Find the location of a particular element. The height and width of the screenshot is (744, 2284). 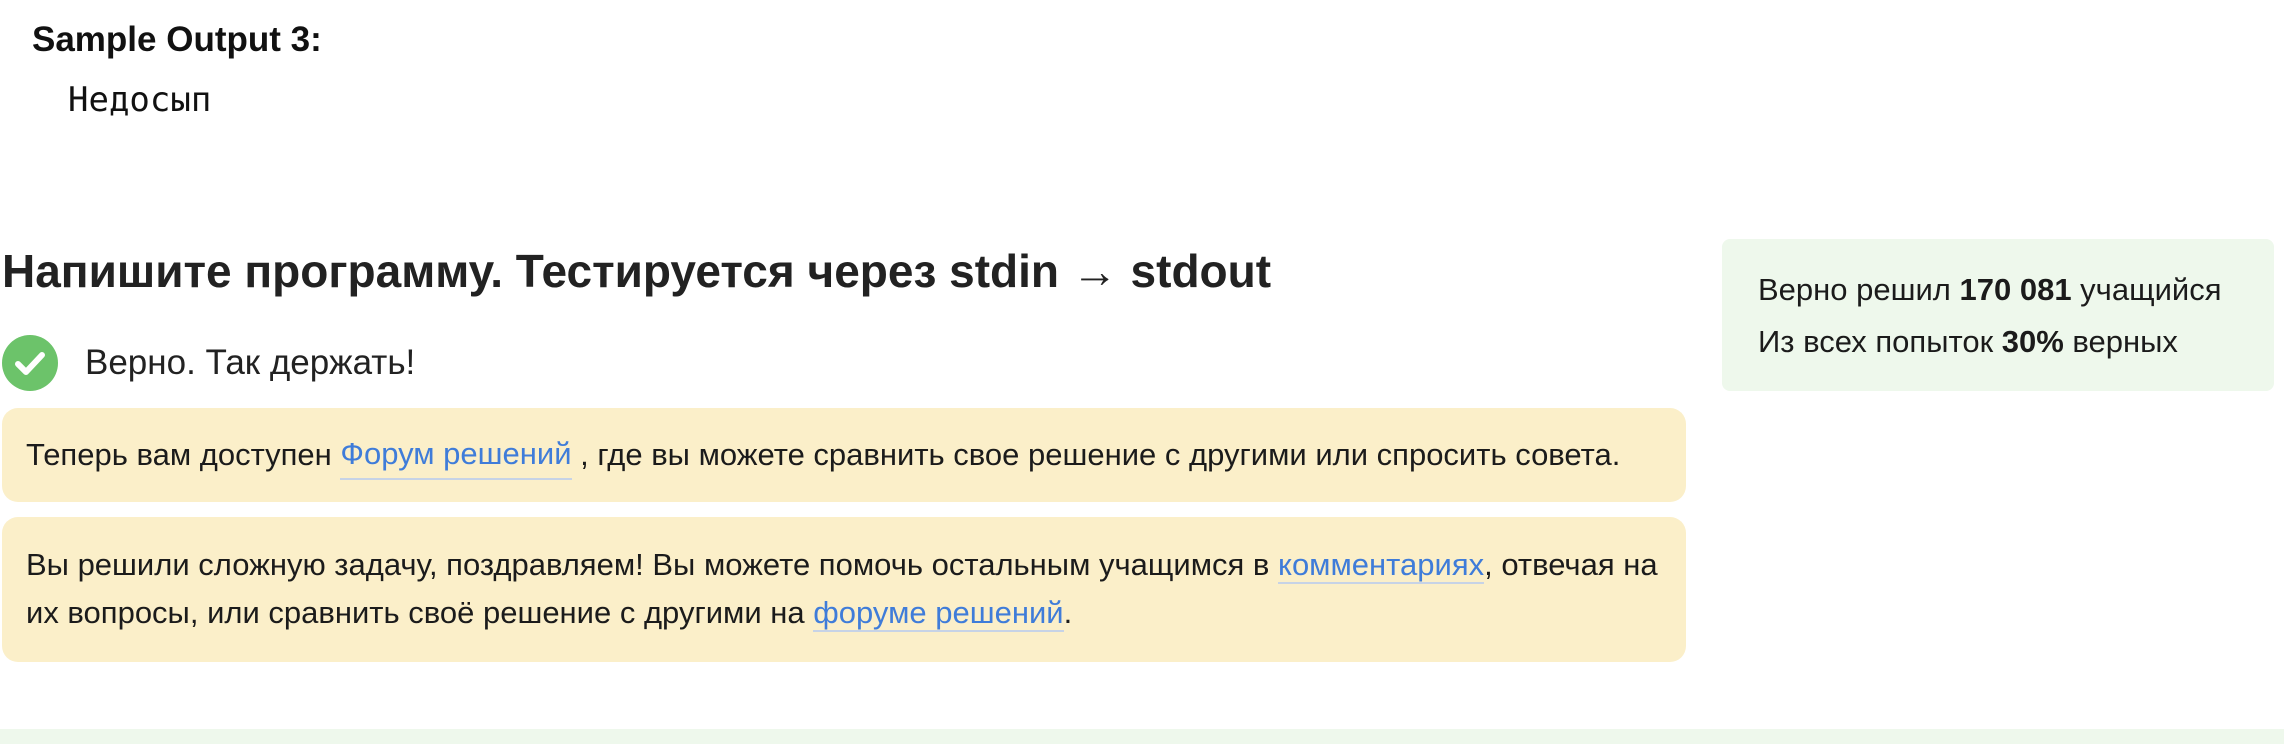

solutions-forum-link: форуме решений is located at coordinates (938, 613).